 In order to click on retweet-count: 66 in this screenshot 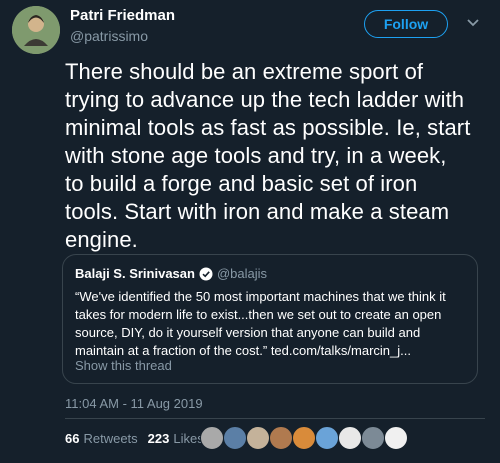, I will do `click(72, 438)`.